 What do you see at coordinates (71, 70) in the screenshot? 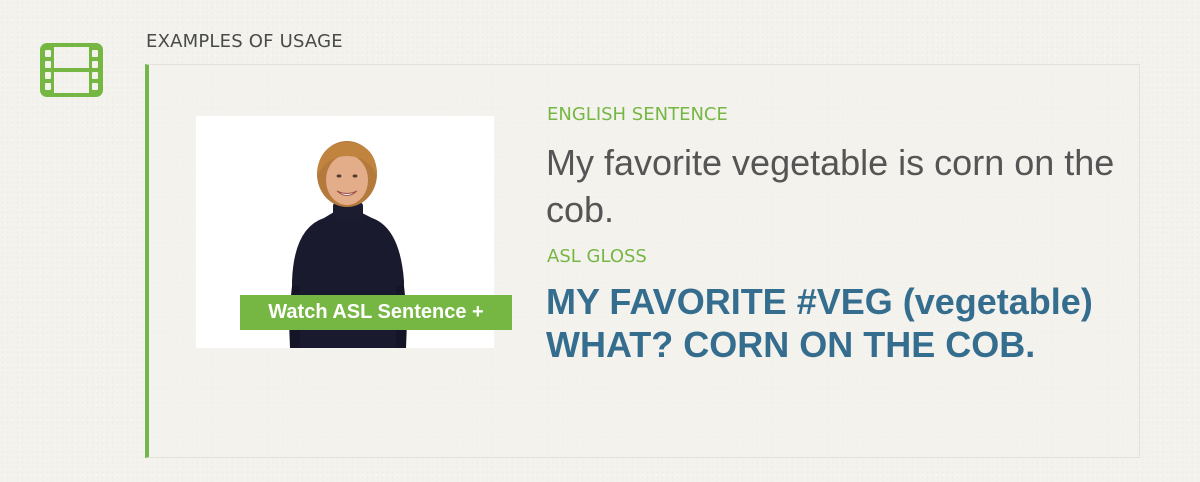
I see `film-icon` at bounding box center [71, 70].